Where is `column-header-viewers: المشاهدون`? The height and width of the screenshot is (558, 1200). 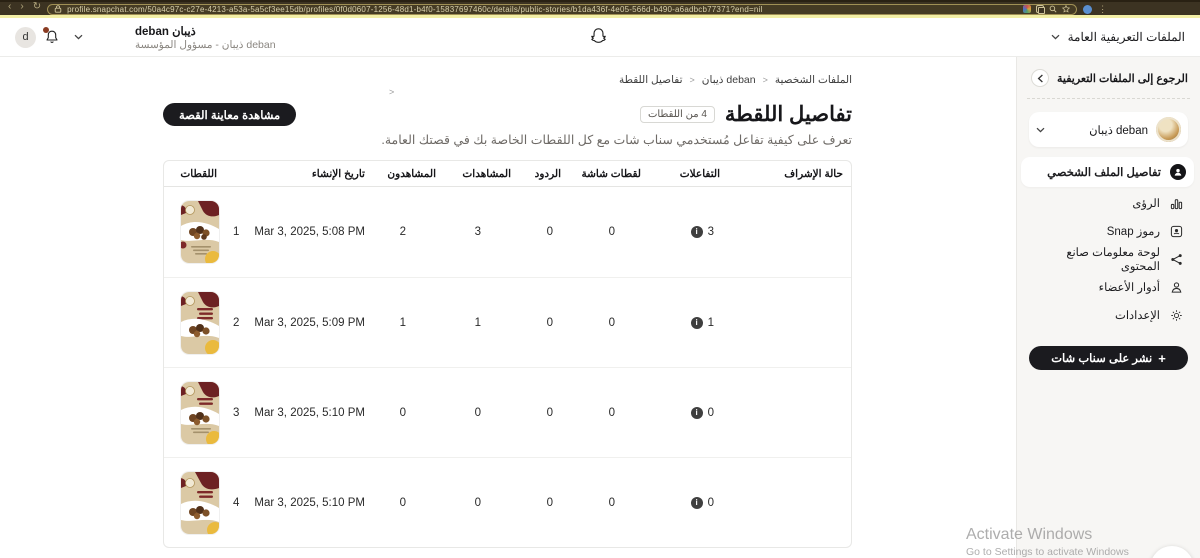 column-header-viewers: المشاهدون is located at coordinates (411, 173).